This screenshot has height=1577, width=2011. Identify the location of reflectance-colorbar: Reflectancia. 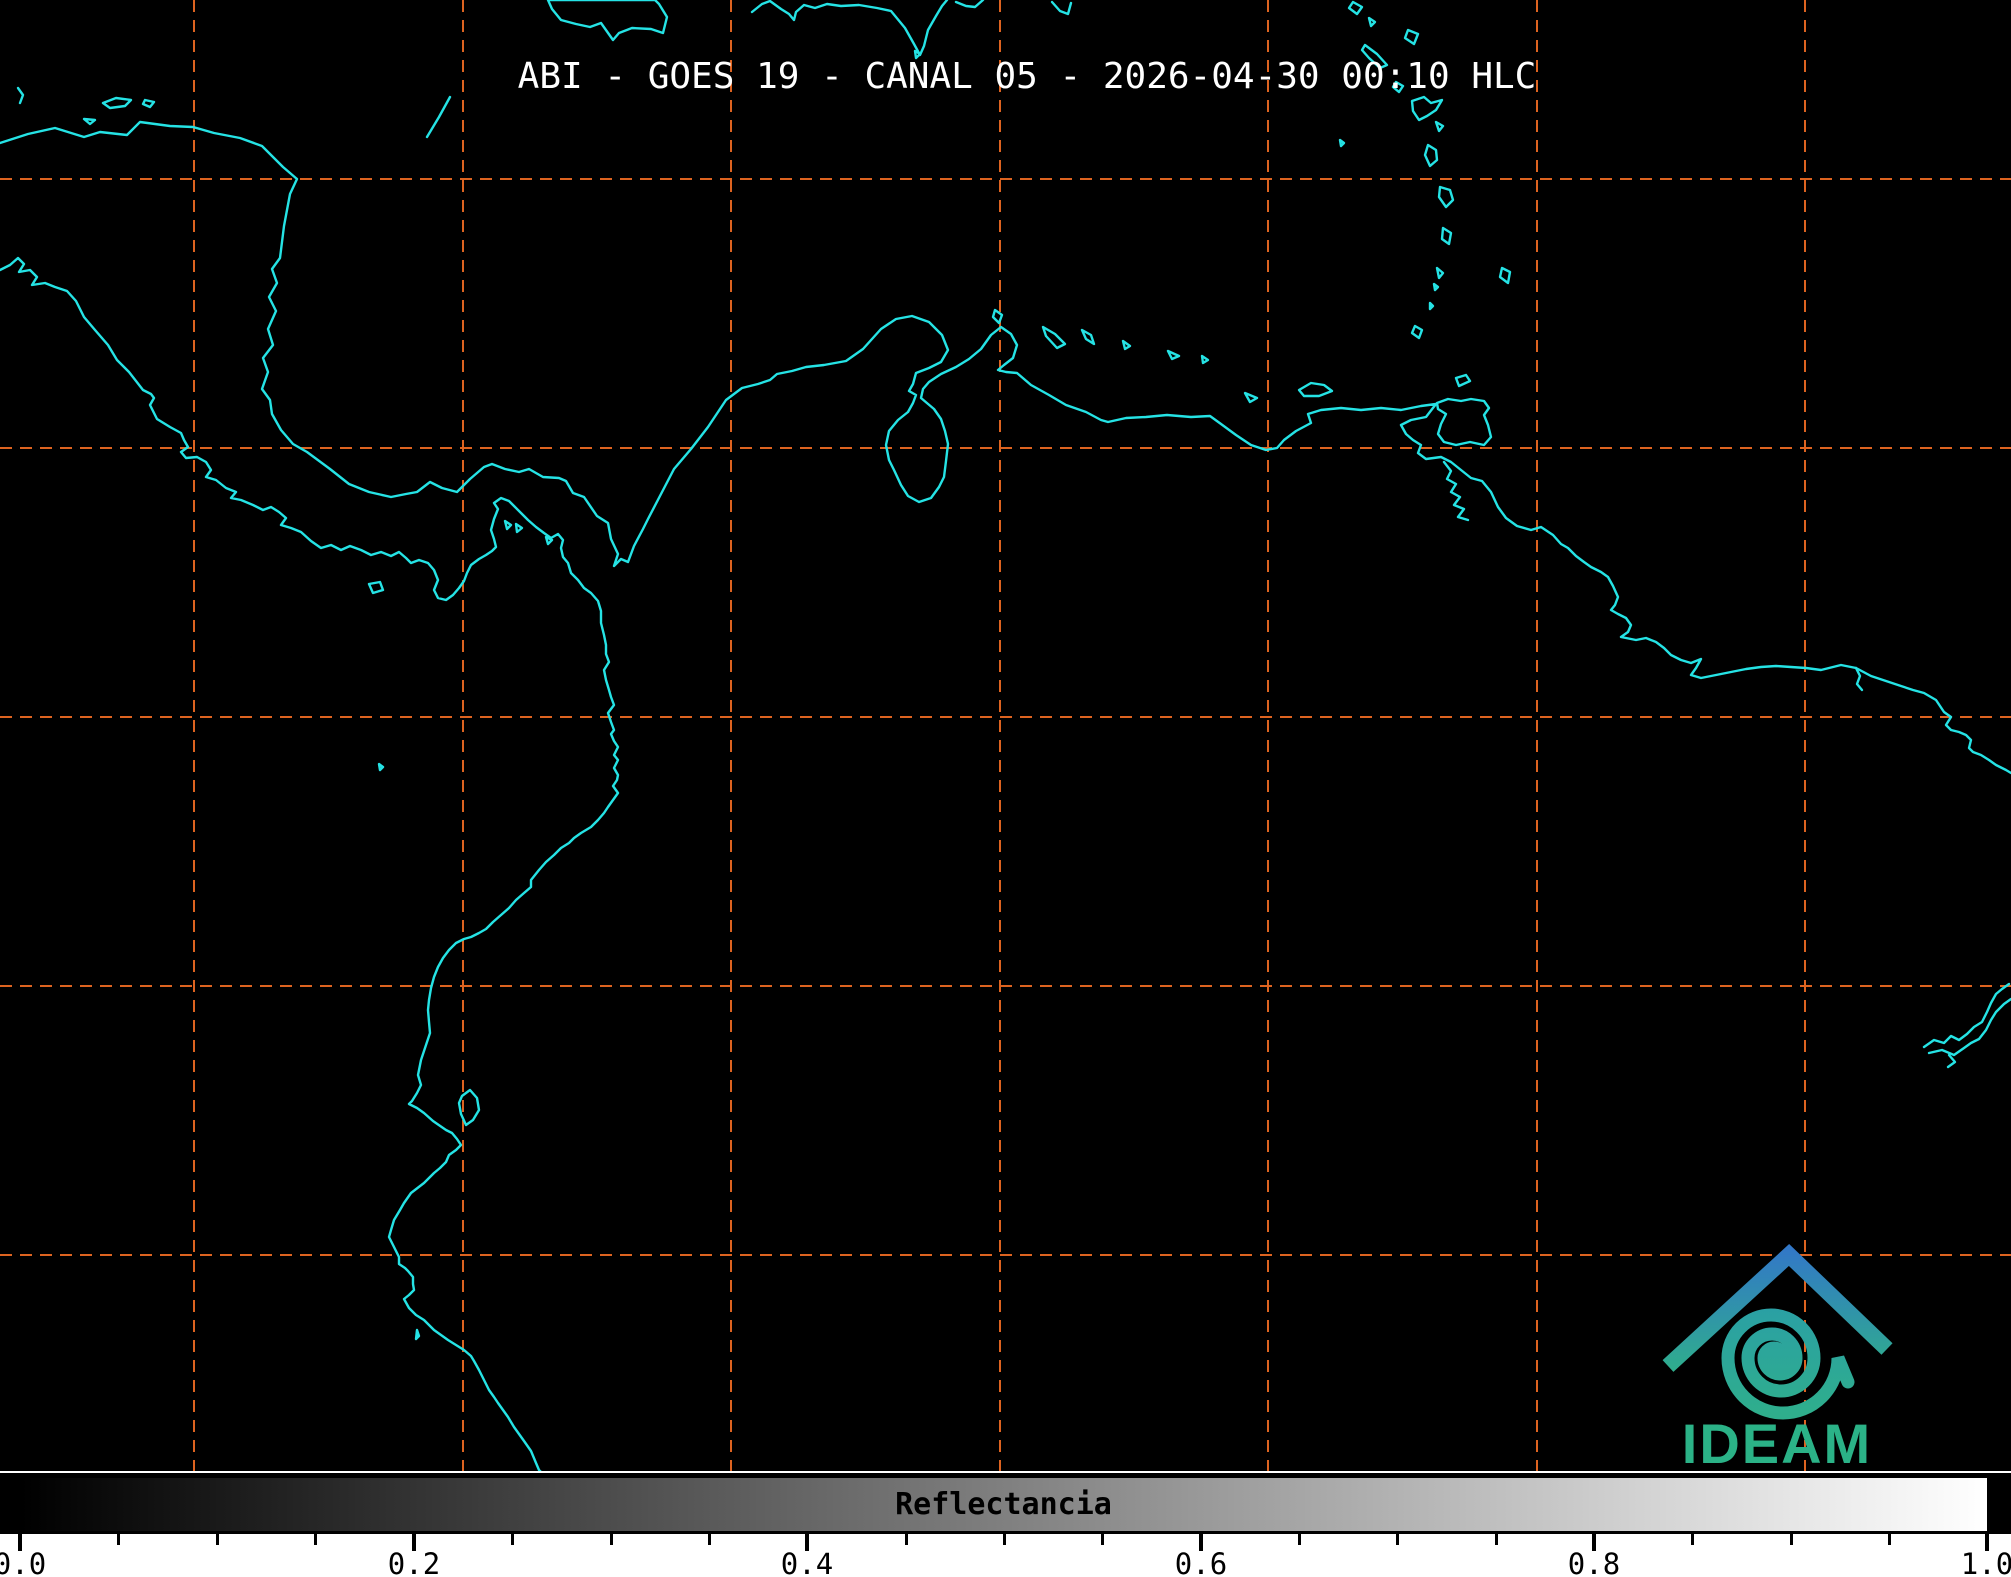
(1003, 1504).